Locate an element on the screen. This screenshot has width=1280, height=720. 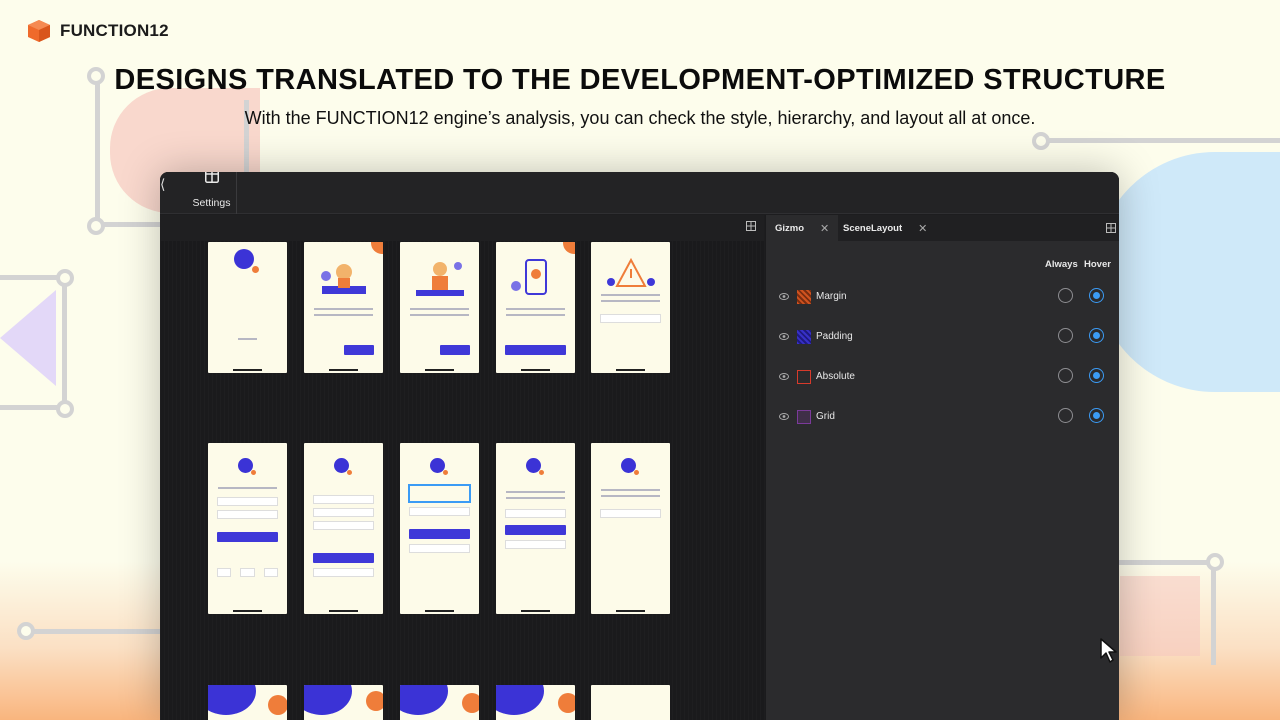
tab-gizmo-label: Gizmo is located at coordinates (790, 228).